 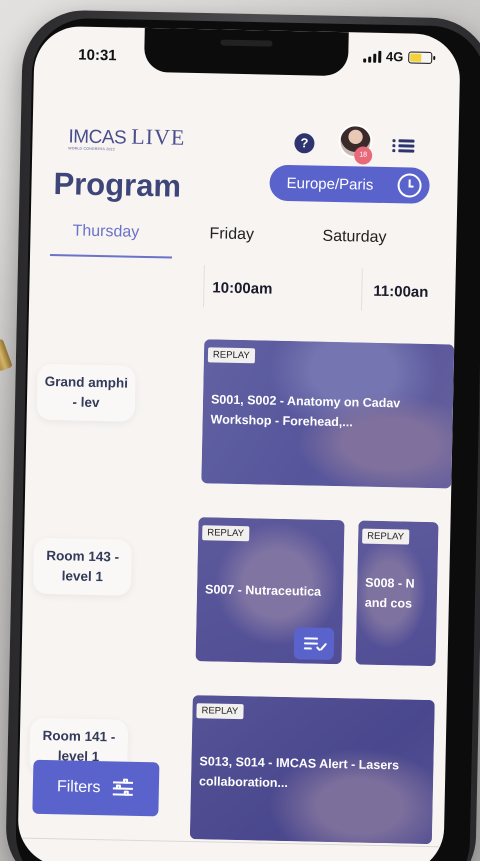 I want to click on session-card: REPLAY S008 - N and cos, so click(x=397, y=593).